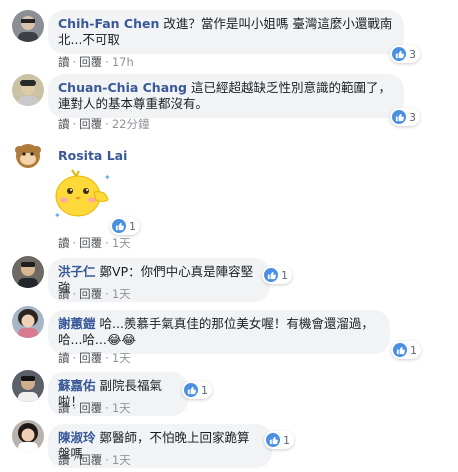  I want to click on comment-author: Chih-Fan Chen, so click(108, 23).